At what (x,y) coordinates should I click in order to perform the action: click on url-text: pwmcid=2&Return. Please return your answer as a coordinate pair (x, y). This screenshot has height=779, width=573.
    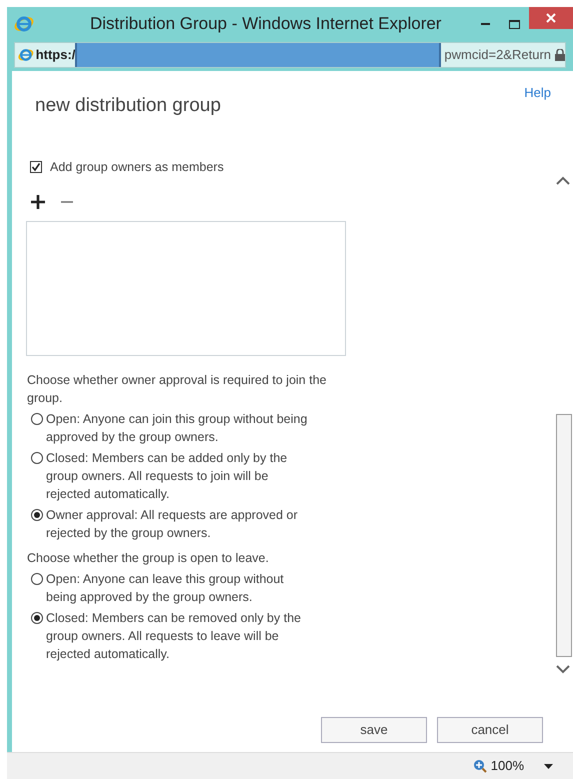
    Looking at the image, I should click on (497, 55).